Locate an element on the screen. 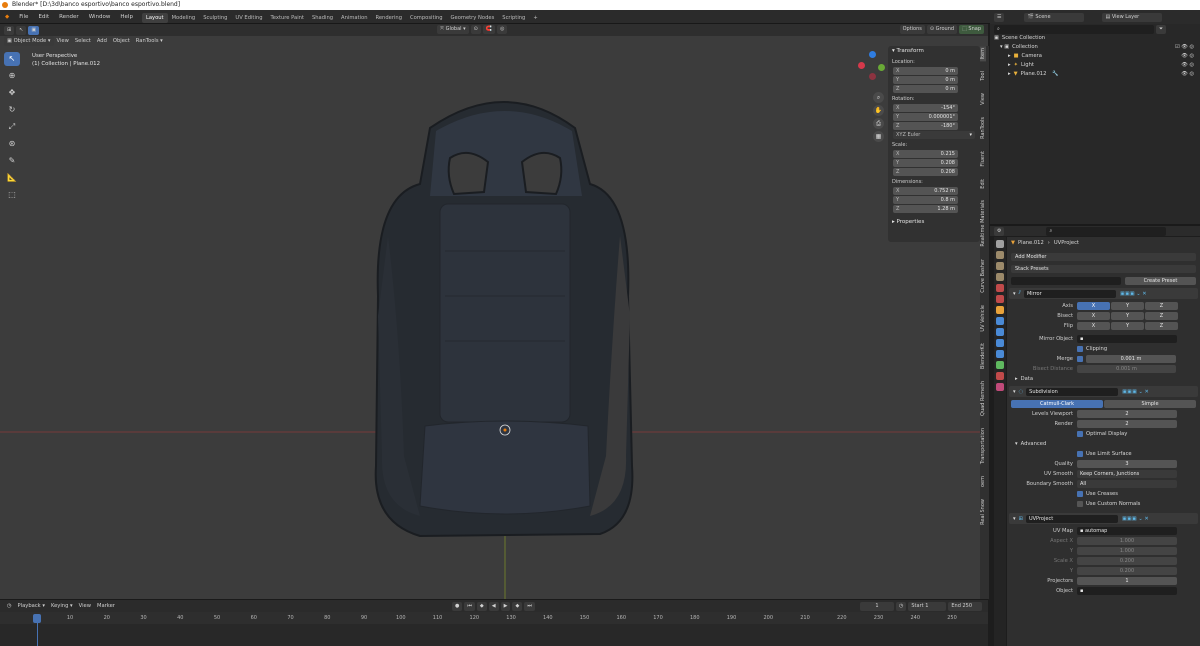 Image resolution: width=1200 pixels, height=646 pixels. gizmo-x-icon is located at coordinates (861, 65).